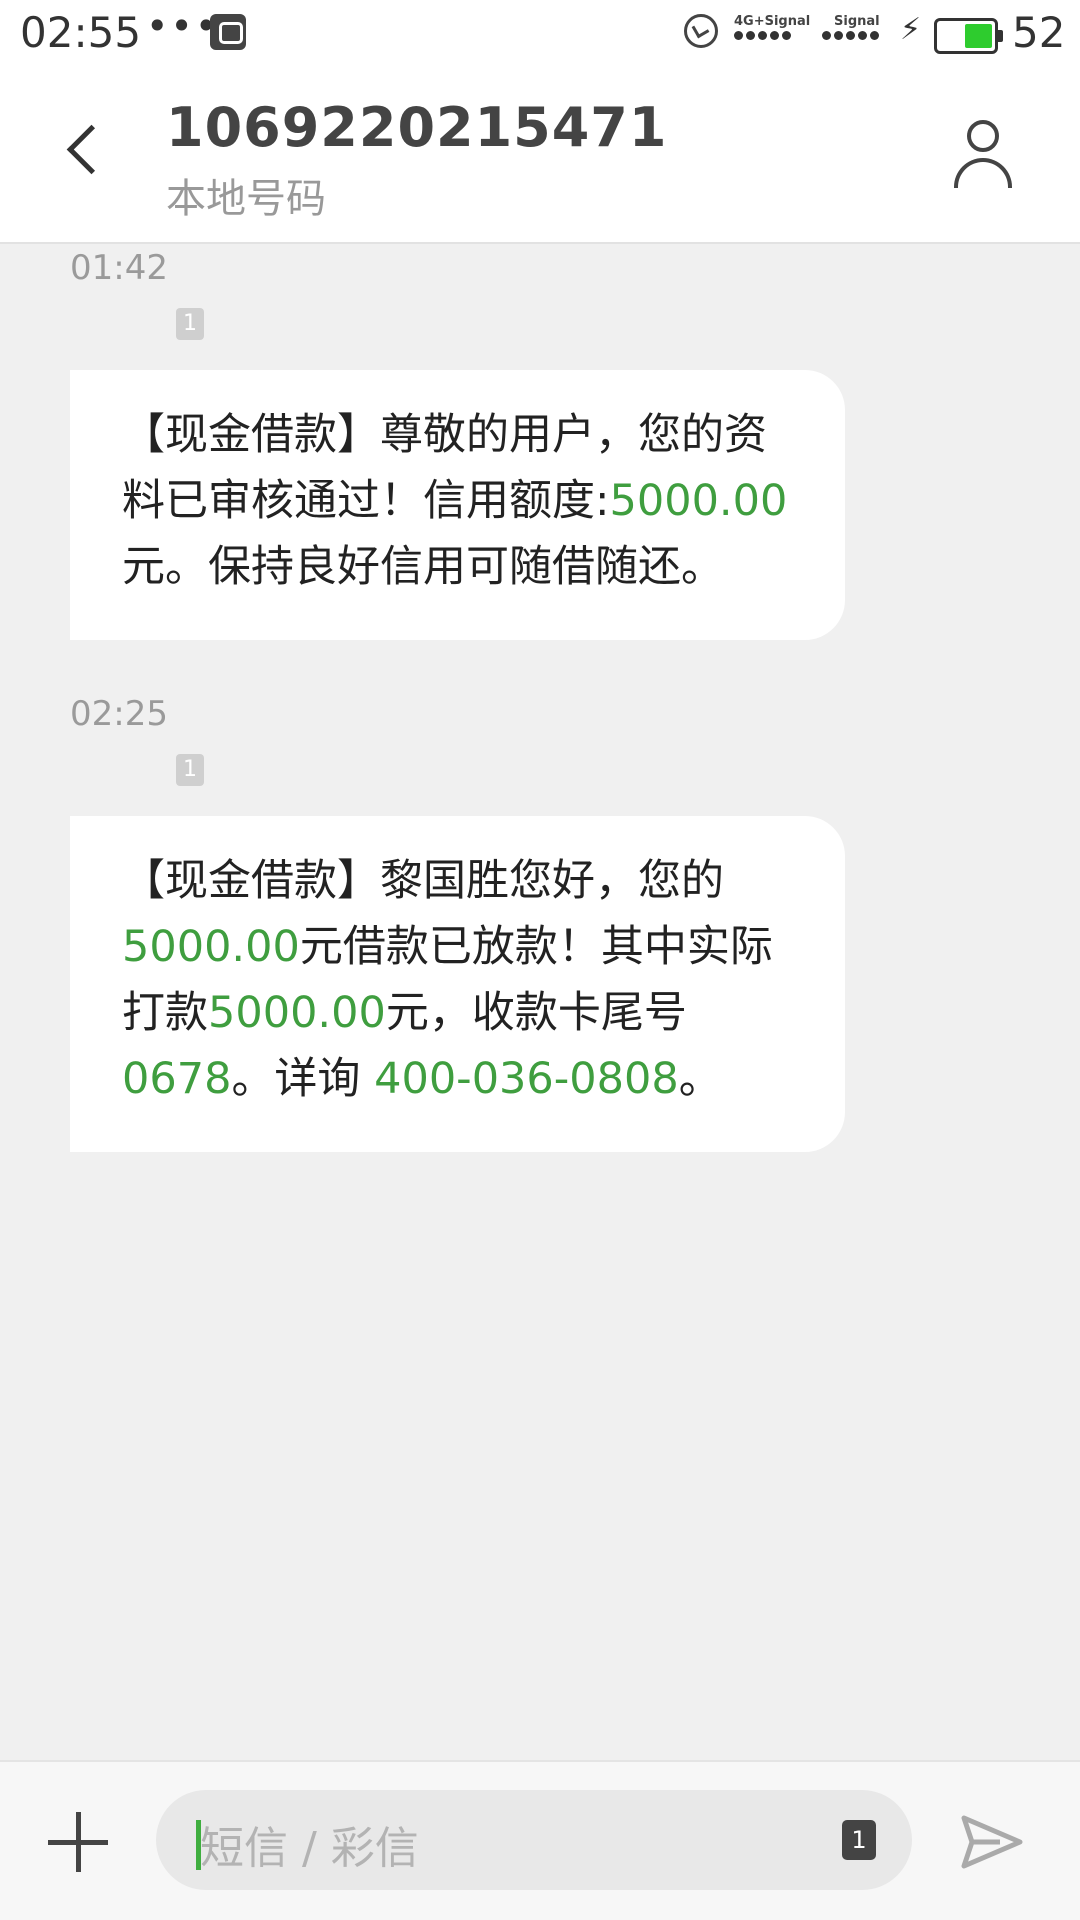  I want to click on battery-percent: 52, so click(1039, 32).